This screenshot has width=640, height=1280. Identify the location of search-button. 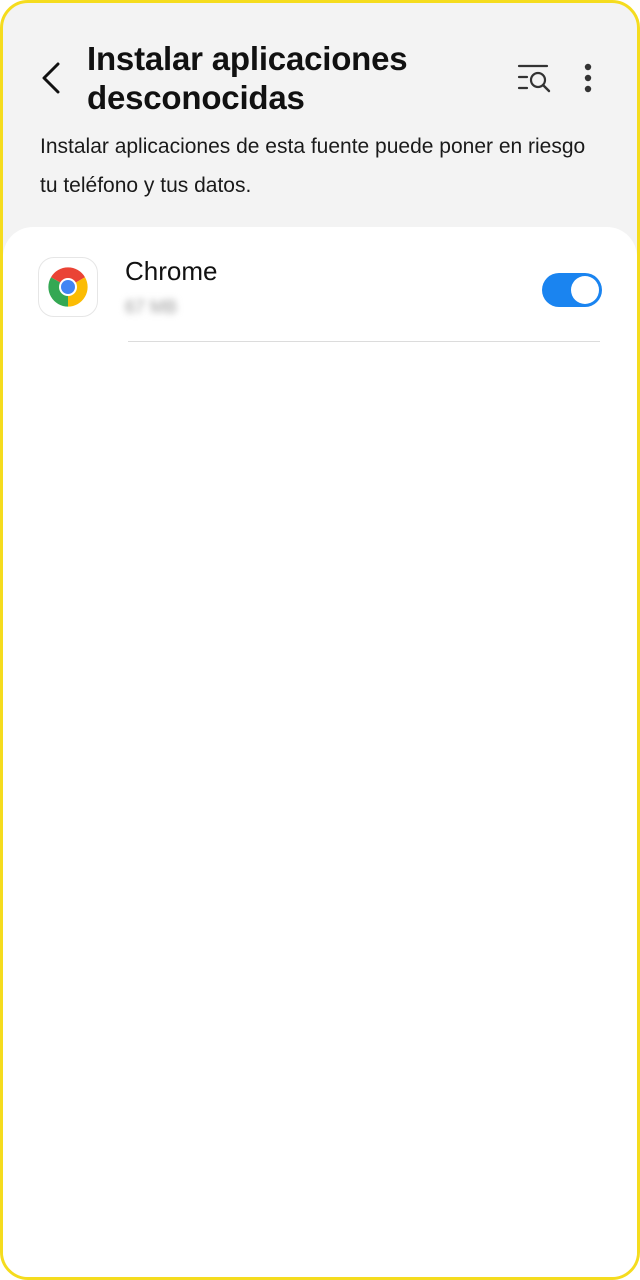
(535, 78).